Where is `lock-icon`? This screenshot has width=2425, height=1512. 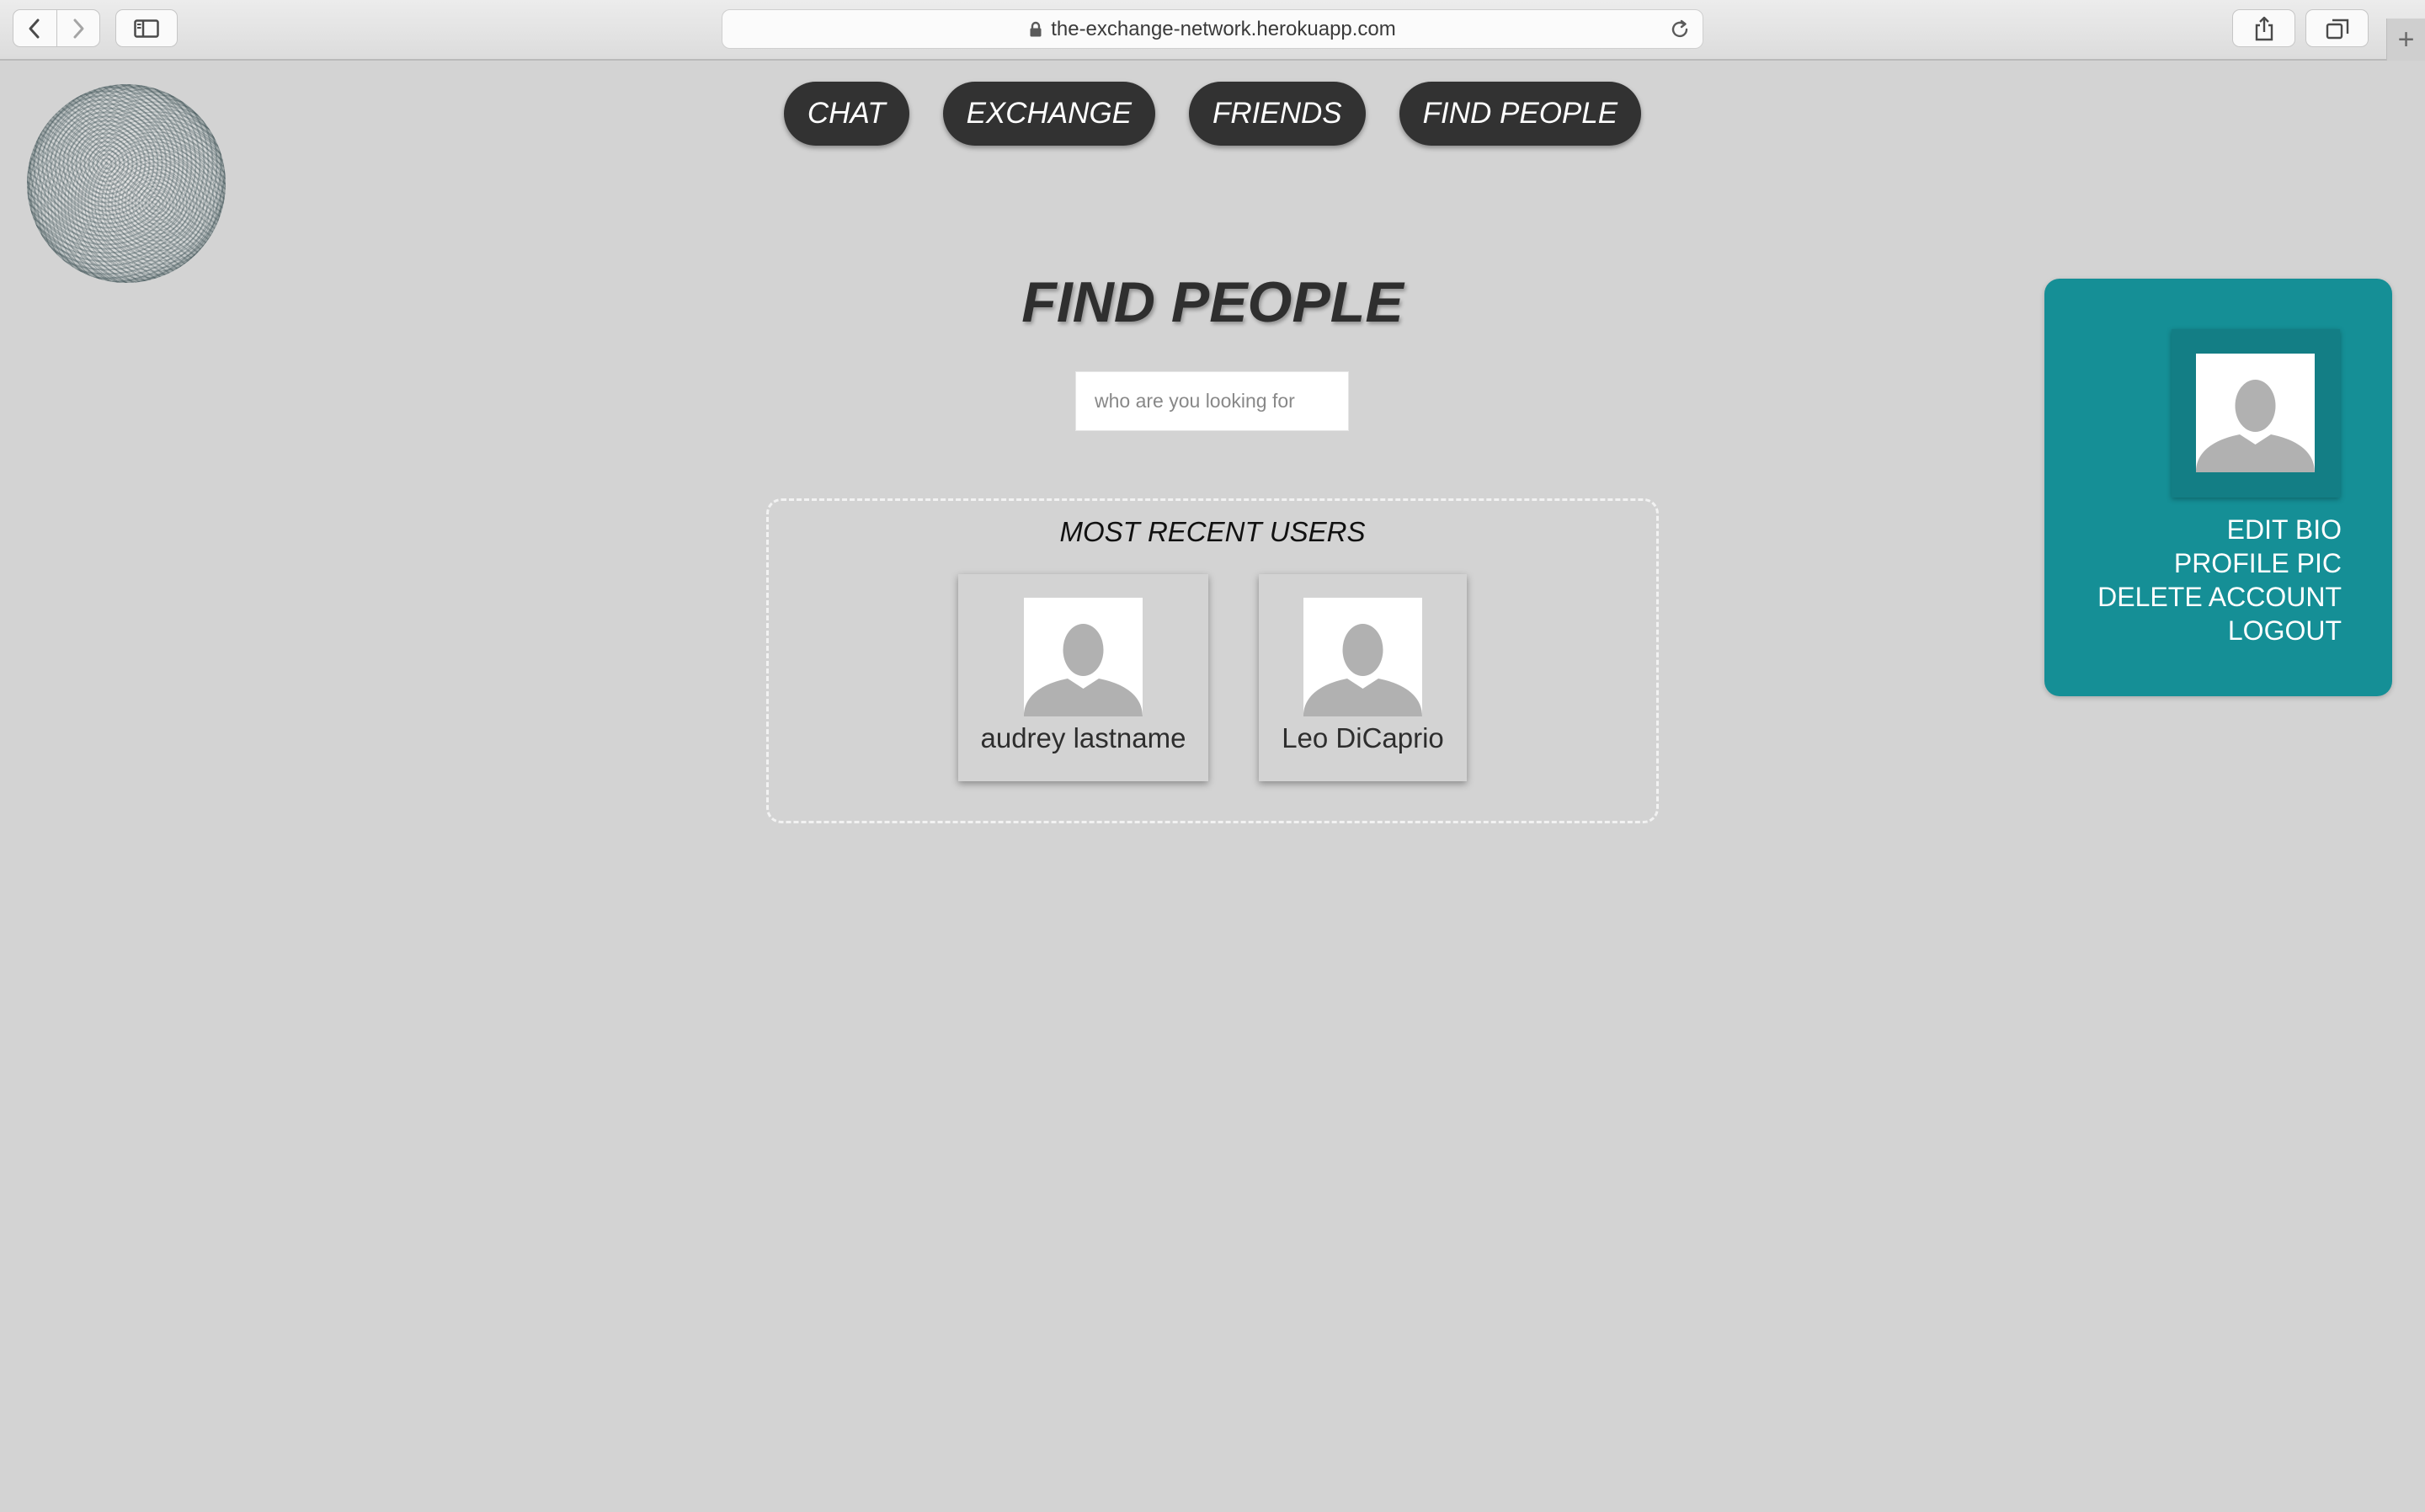 lock-icon is located at coordinates (1036, 29).